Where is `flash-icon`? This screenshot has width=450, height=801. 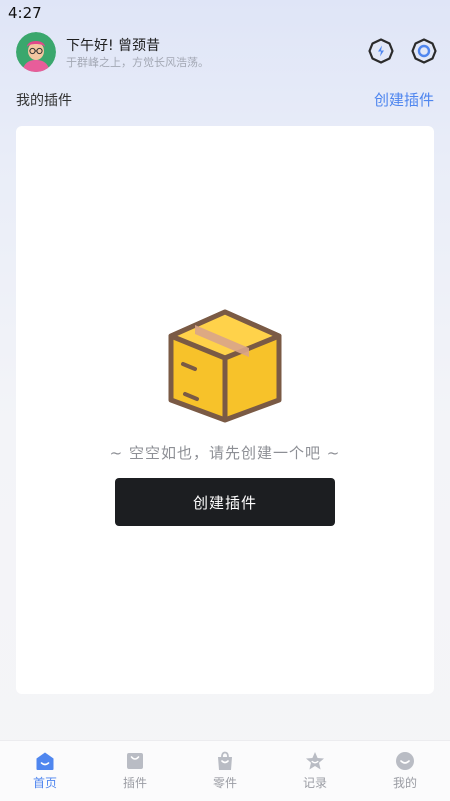 flash-icon is located at coordinates (381, 51).